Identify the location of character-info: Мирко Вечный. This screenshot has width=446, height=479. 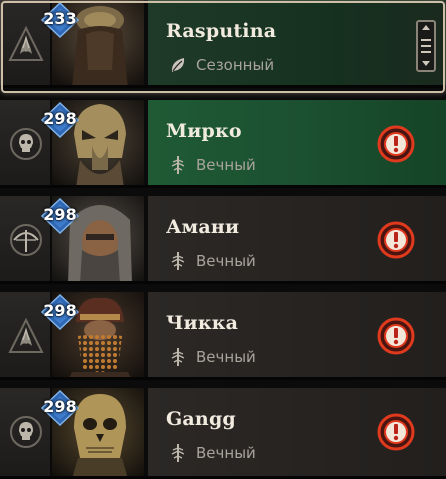
(297, 142).